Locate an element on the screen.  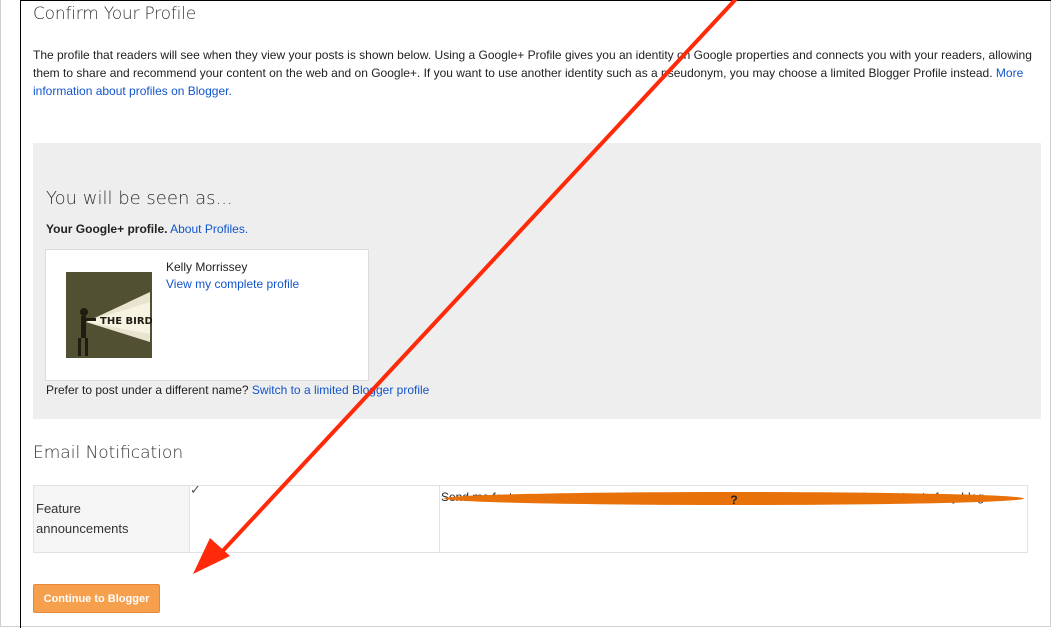
gplus-profile-line: Your Google+ profile. About Profiles. is located at coordinates (147, 229).